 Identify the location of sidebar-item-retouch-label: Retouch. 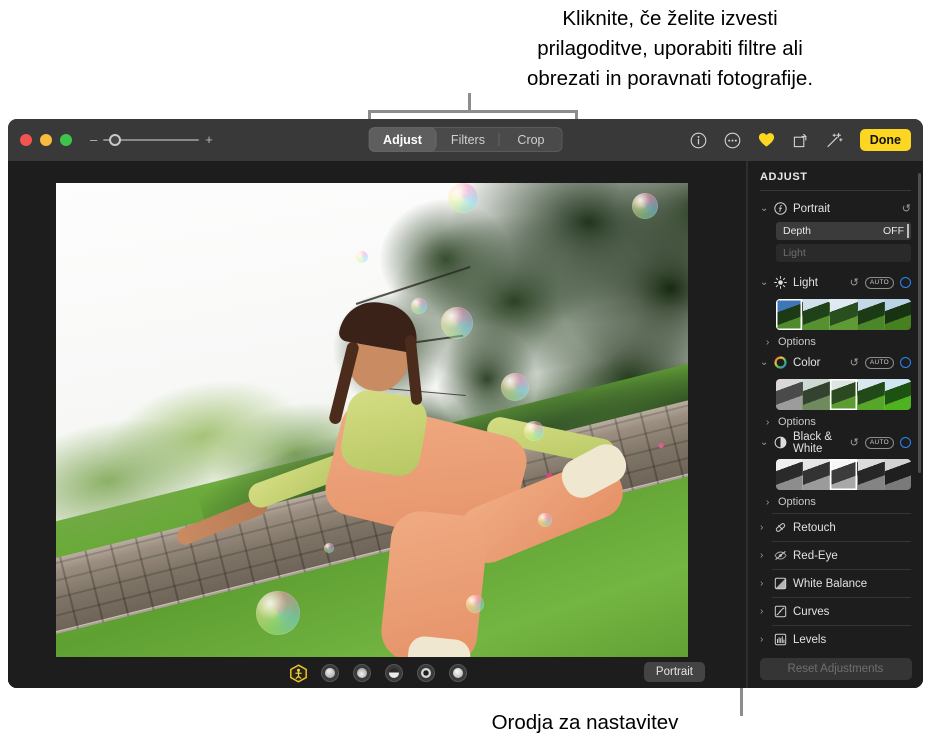
(814, 527).